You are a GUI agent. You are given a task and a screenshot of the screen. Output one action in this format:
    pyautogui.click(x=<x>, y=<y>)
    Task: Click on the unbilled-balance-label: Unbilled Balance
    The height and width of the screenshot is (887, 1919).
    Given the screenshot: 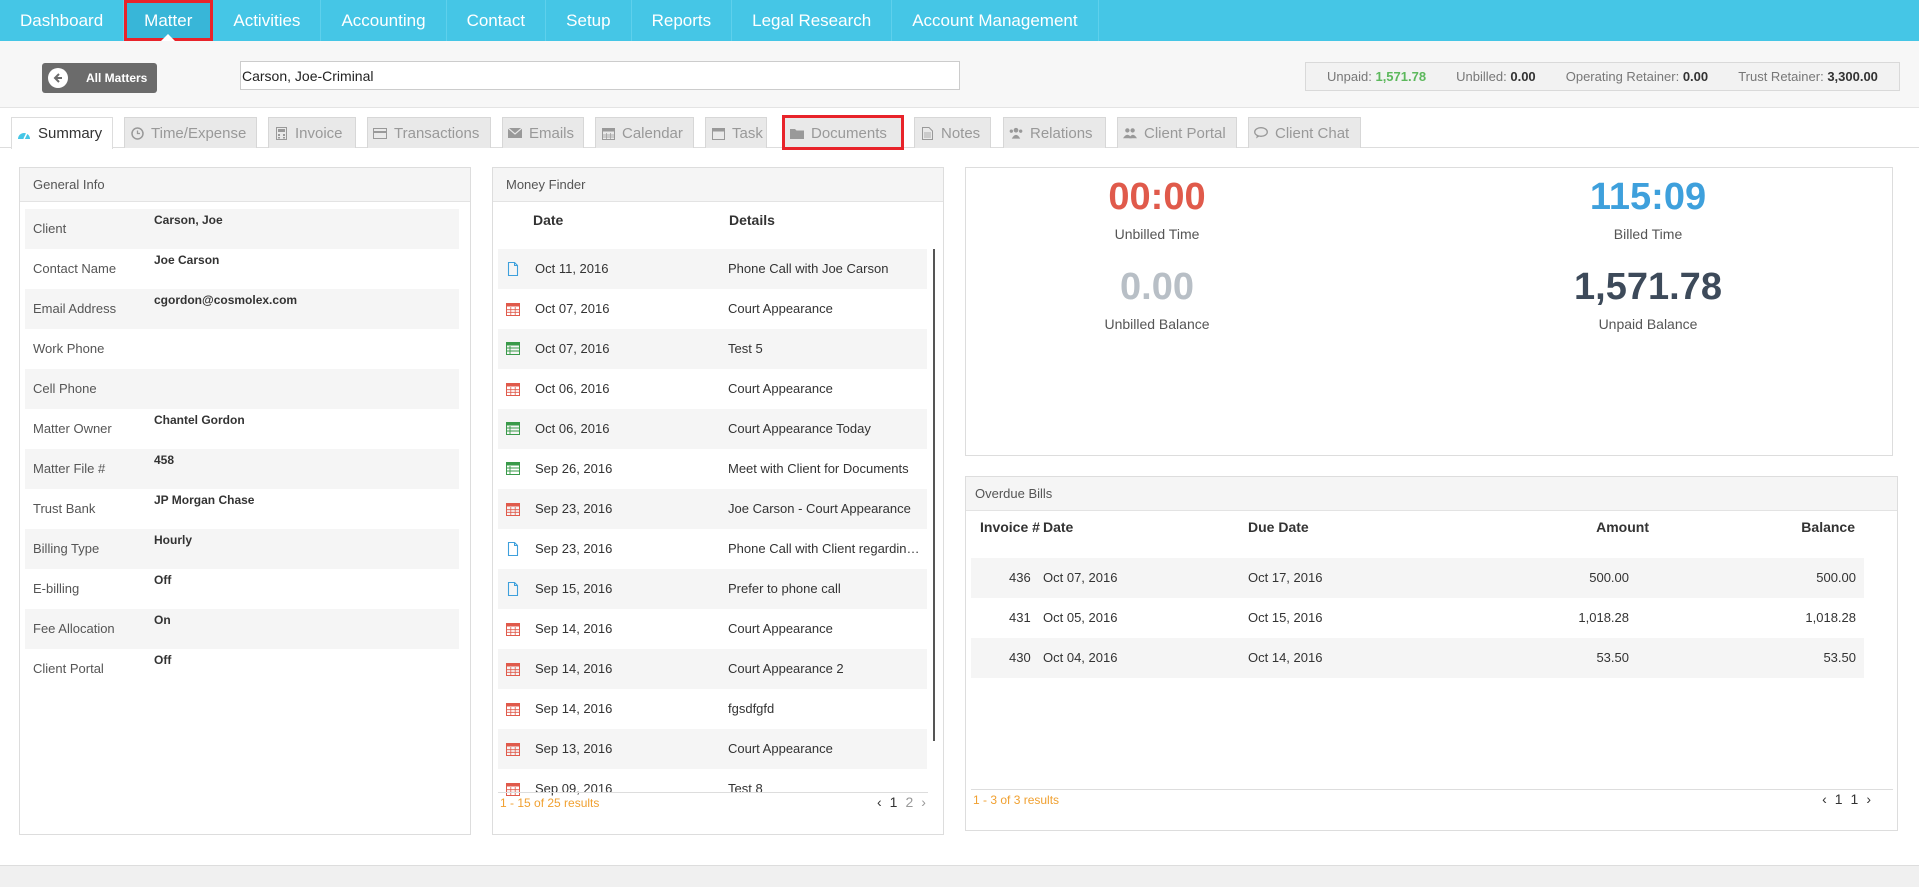 What is the action you would take?
    pyautogui.click(x=1157, y=324)
    